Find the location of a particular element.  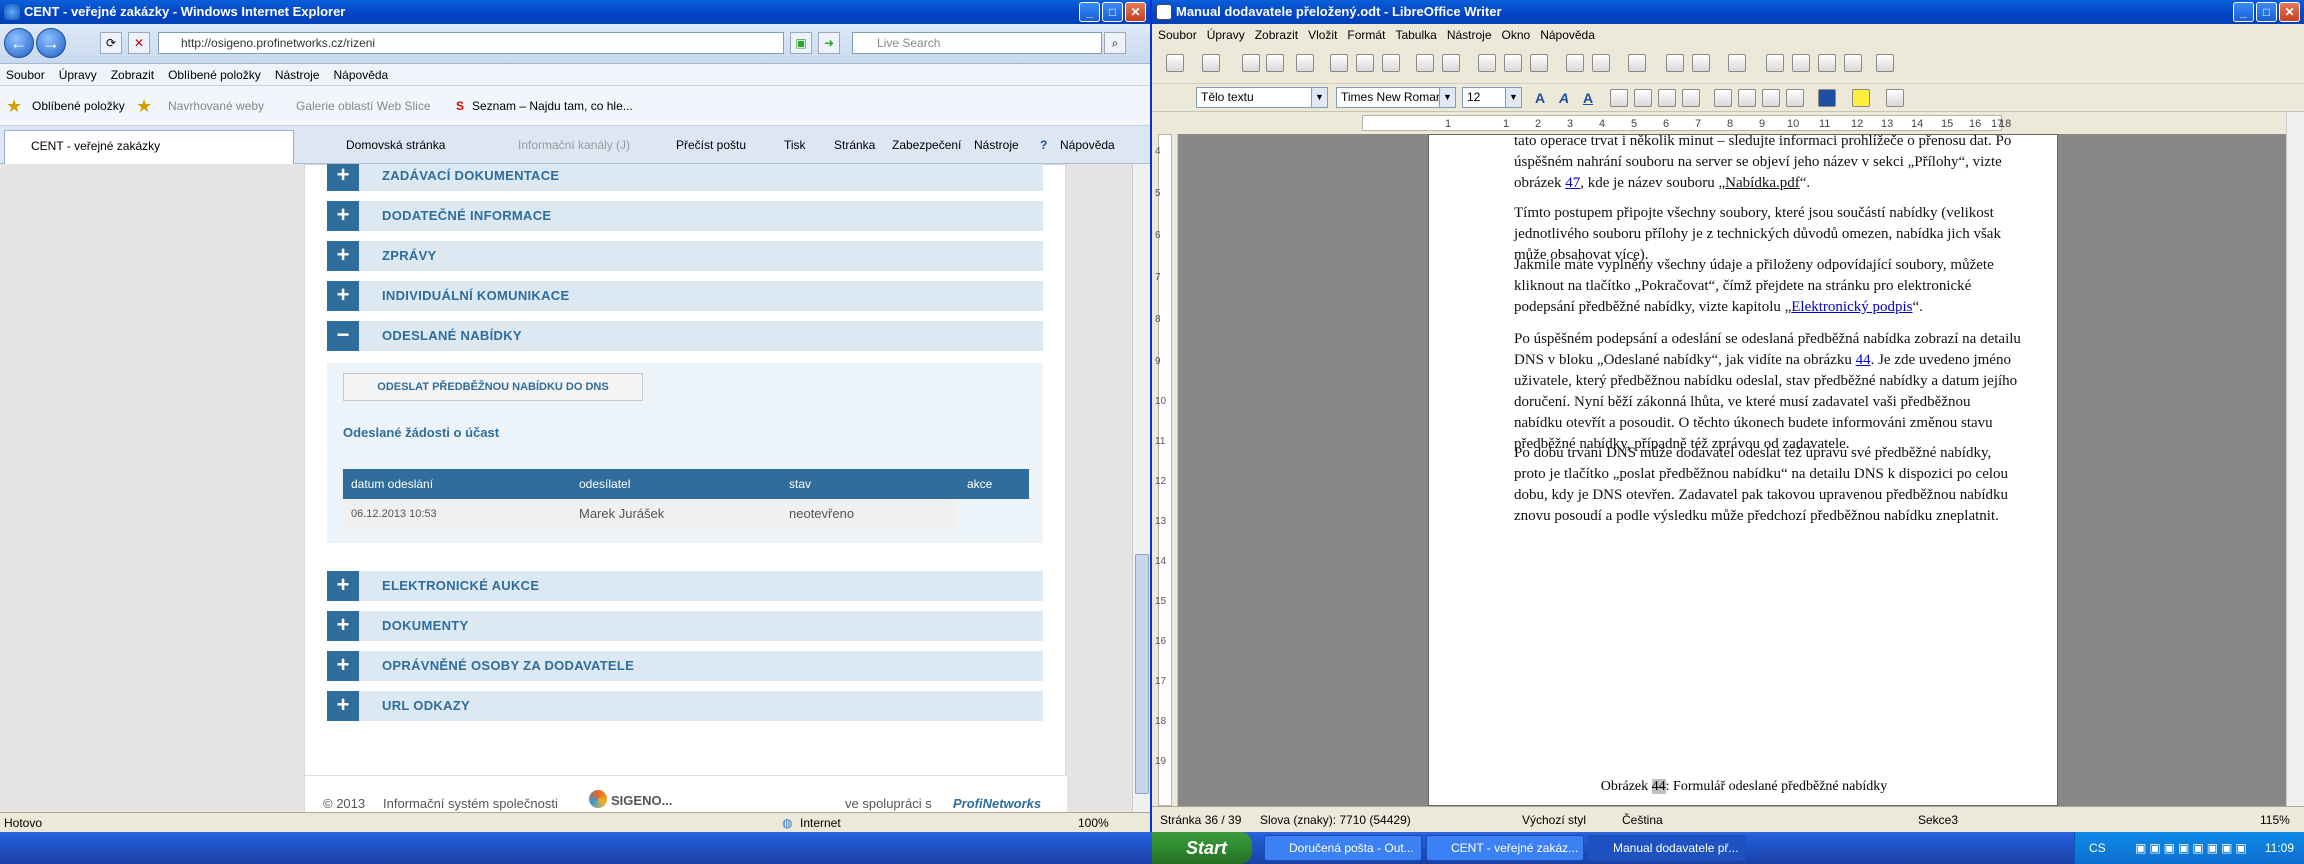

font-size-select: 12 ▼ is located at coordinates (1492, 97).